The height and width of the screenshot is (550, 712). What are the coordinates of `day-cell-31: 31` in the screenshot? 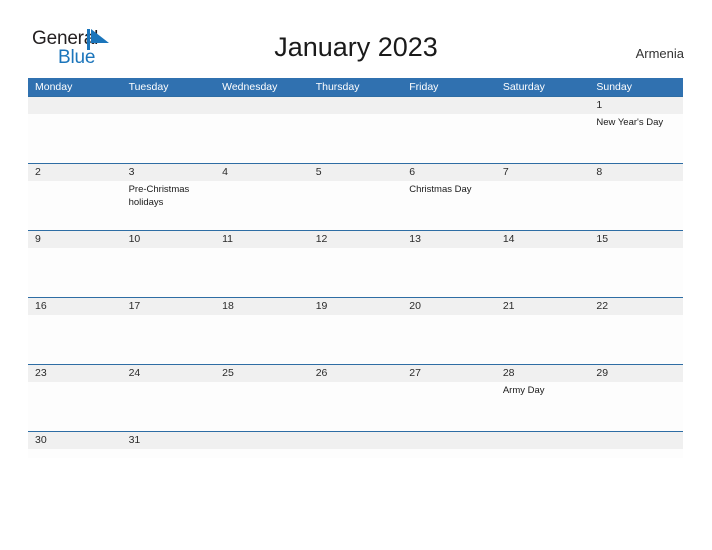 It's located at (169, 445).